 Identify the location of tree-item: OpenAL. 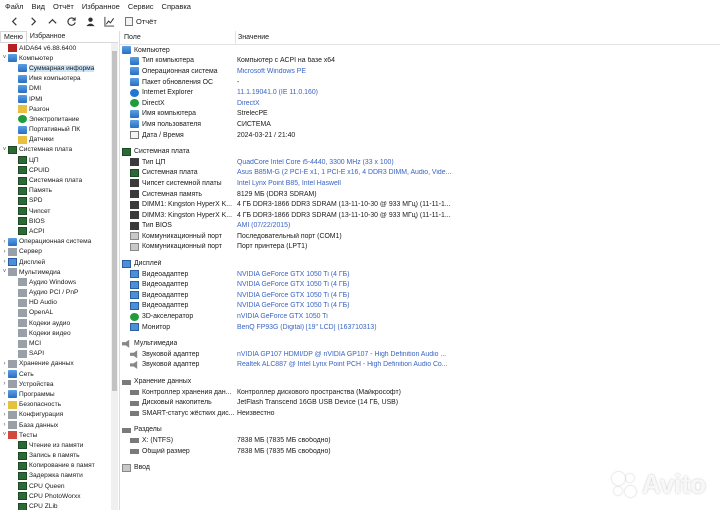
(55, 313).